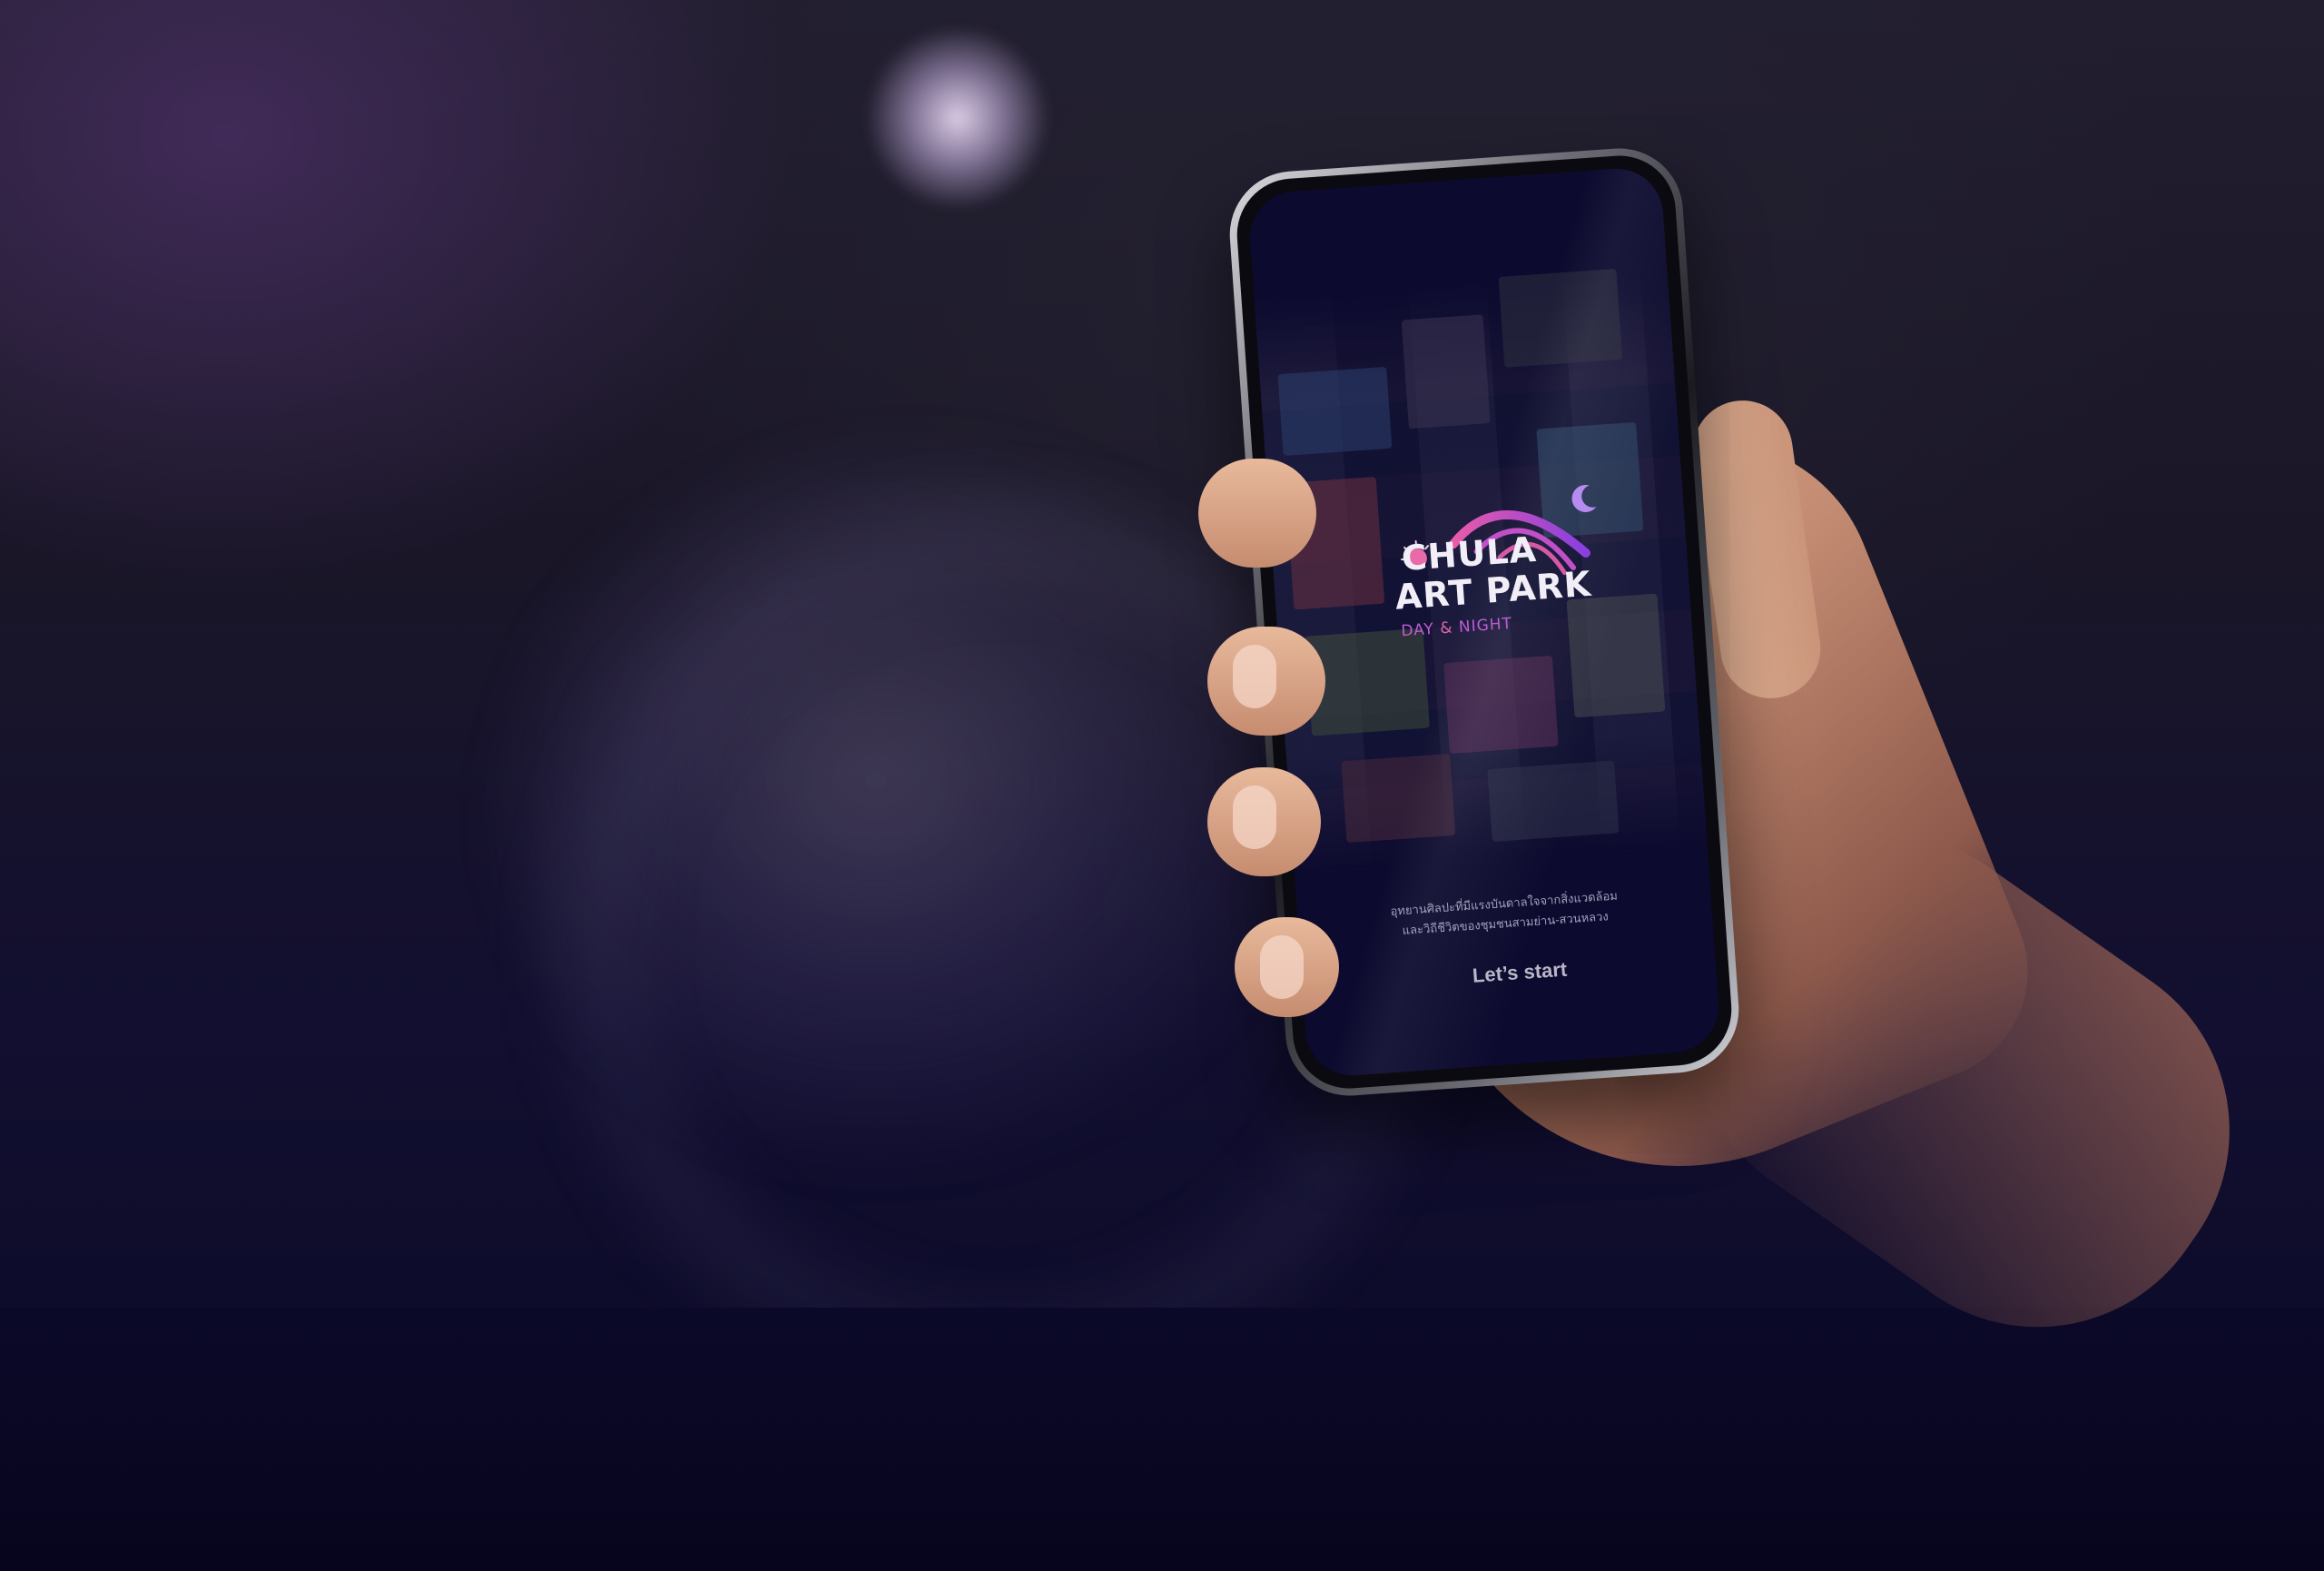 The image size is (2324, 1571). Describe the element at coordinates (1485, 625) in the screenshot. I see `logo-tag-night: NIGHT` at that location.